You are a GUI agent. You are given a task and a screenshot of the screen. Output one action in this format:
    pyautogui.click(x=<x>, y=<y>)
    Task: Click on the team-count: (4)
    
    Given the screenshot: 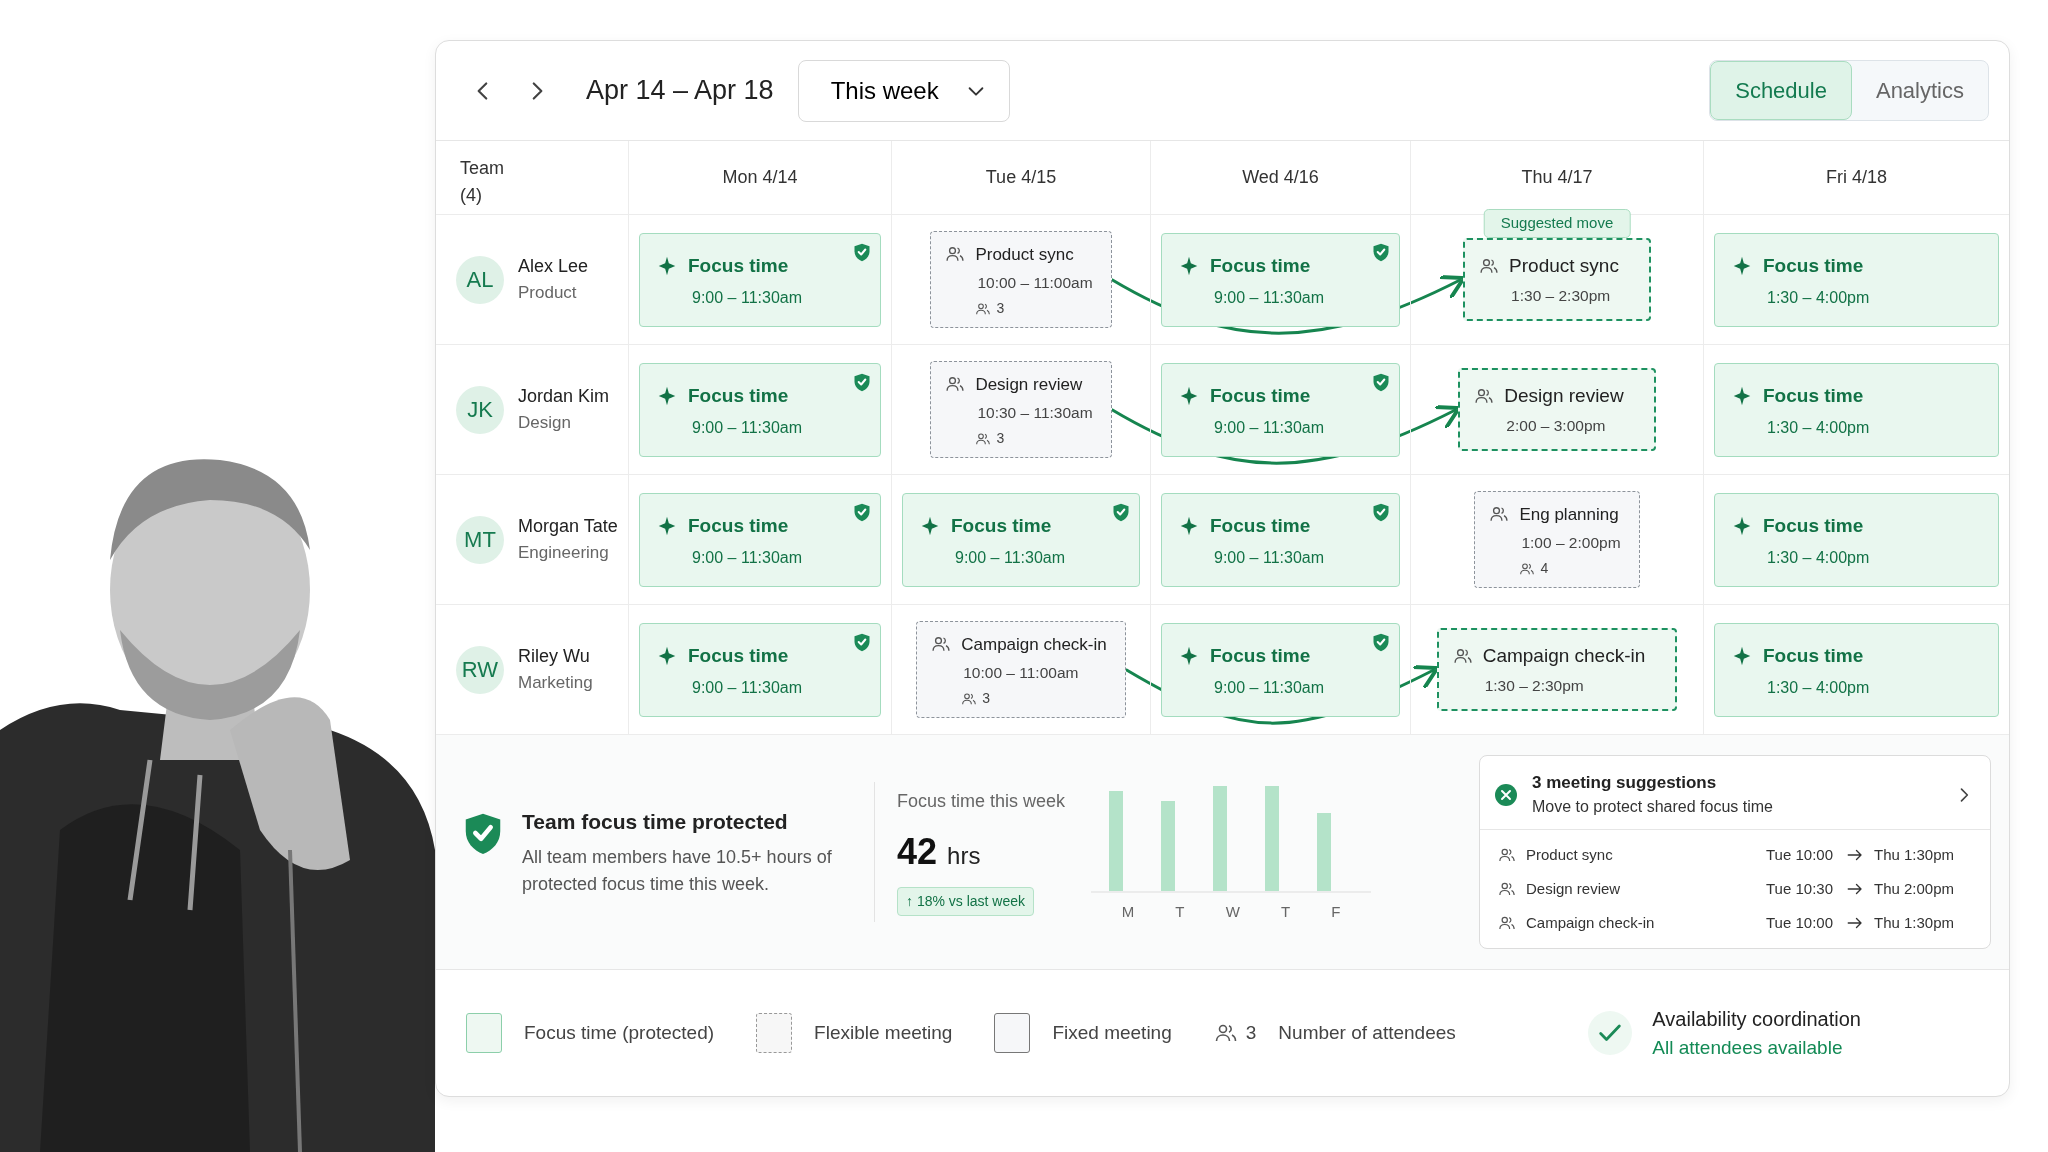 What is the action you would take?
    pyautogui.click(x=471, y=195)
    